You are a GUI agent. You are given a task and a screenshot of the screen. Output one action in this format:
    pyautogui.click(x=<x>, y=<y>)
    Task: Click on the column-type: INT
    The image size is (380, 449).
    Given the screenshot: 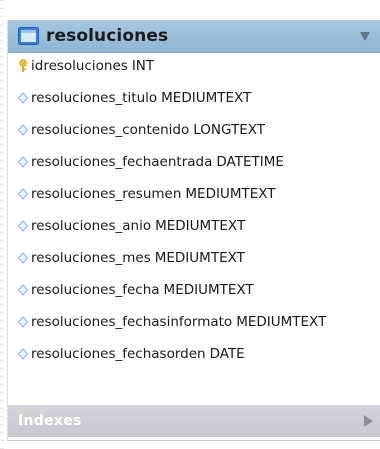 What is the action you would take?
    pyautogui.click(x=143, y=66)
    